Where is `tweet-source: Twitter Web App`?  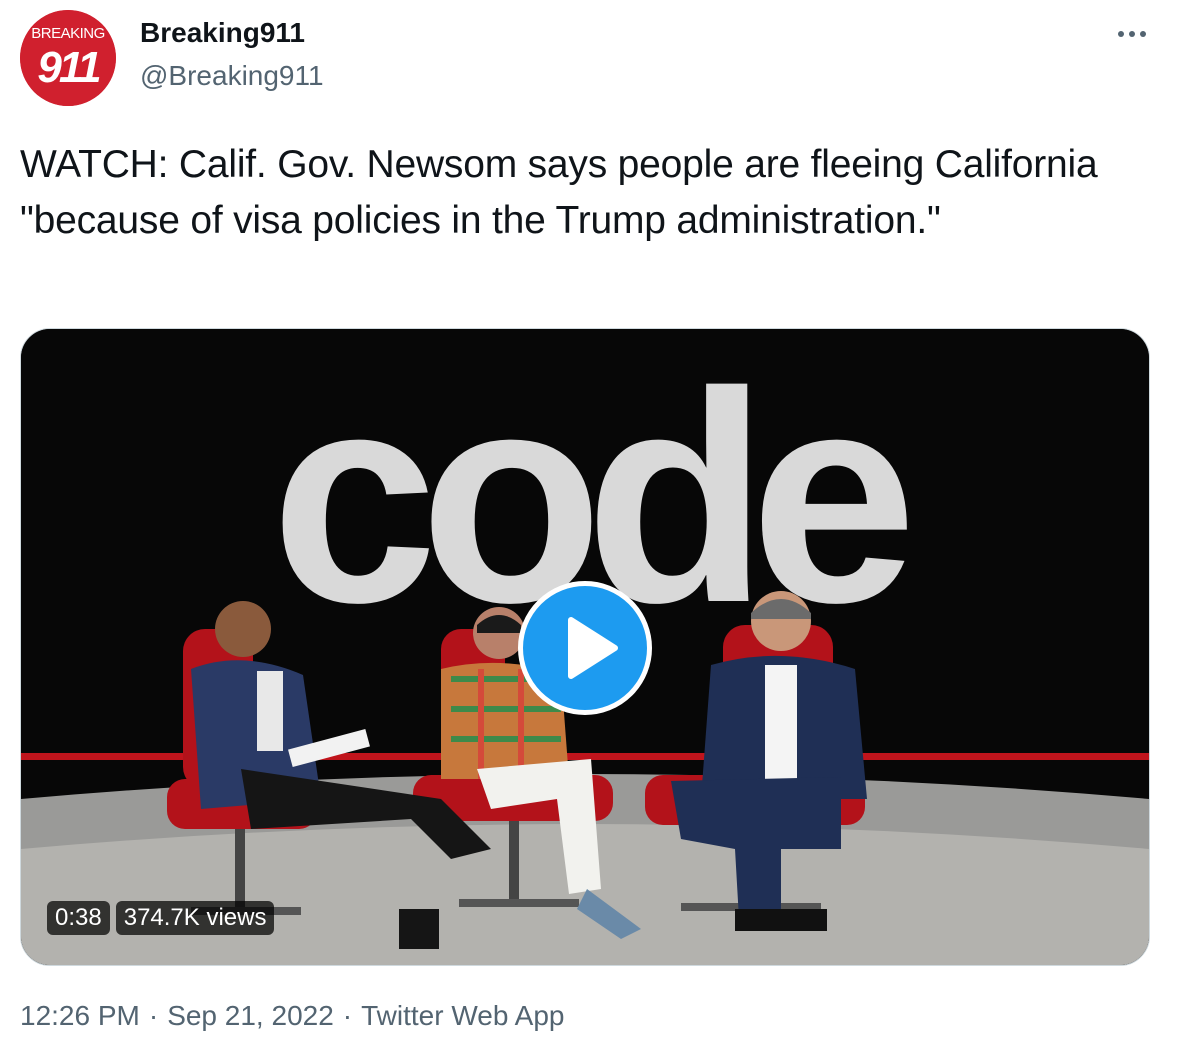 tweet-source: Twitter Web App is located at coordinates (462, 1016).